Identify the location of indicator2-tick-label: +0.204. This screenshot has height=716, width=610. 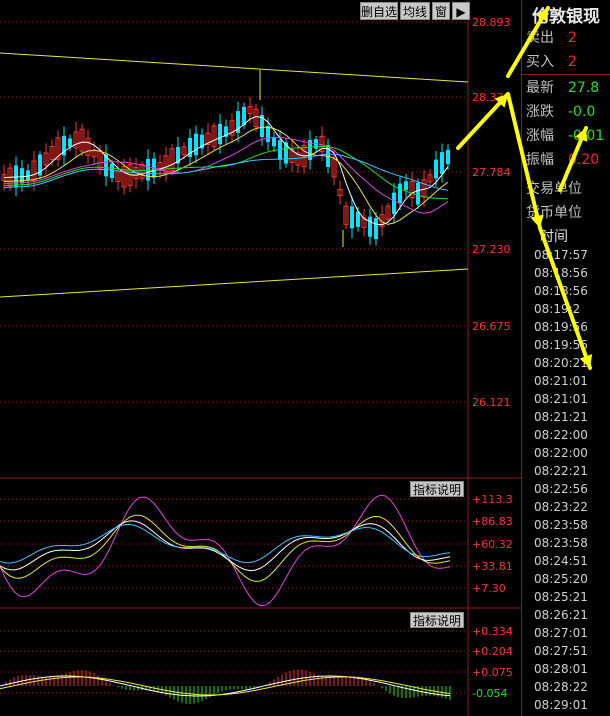
(492, 651).